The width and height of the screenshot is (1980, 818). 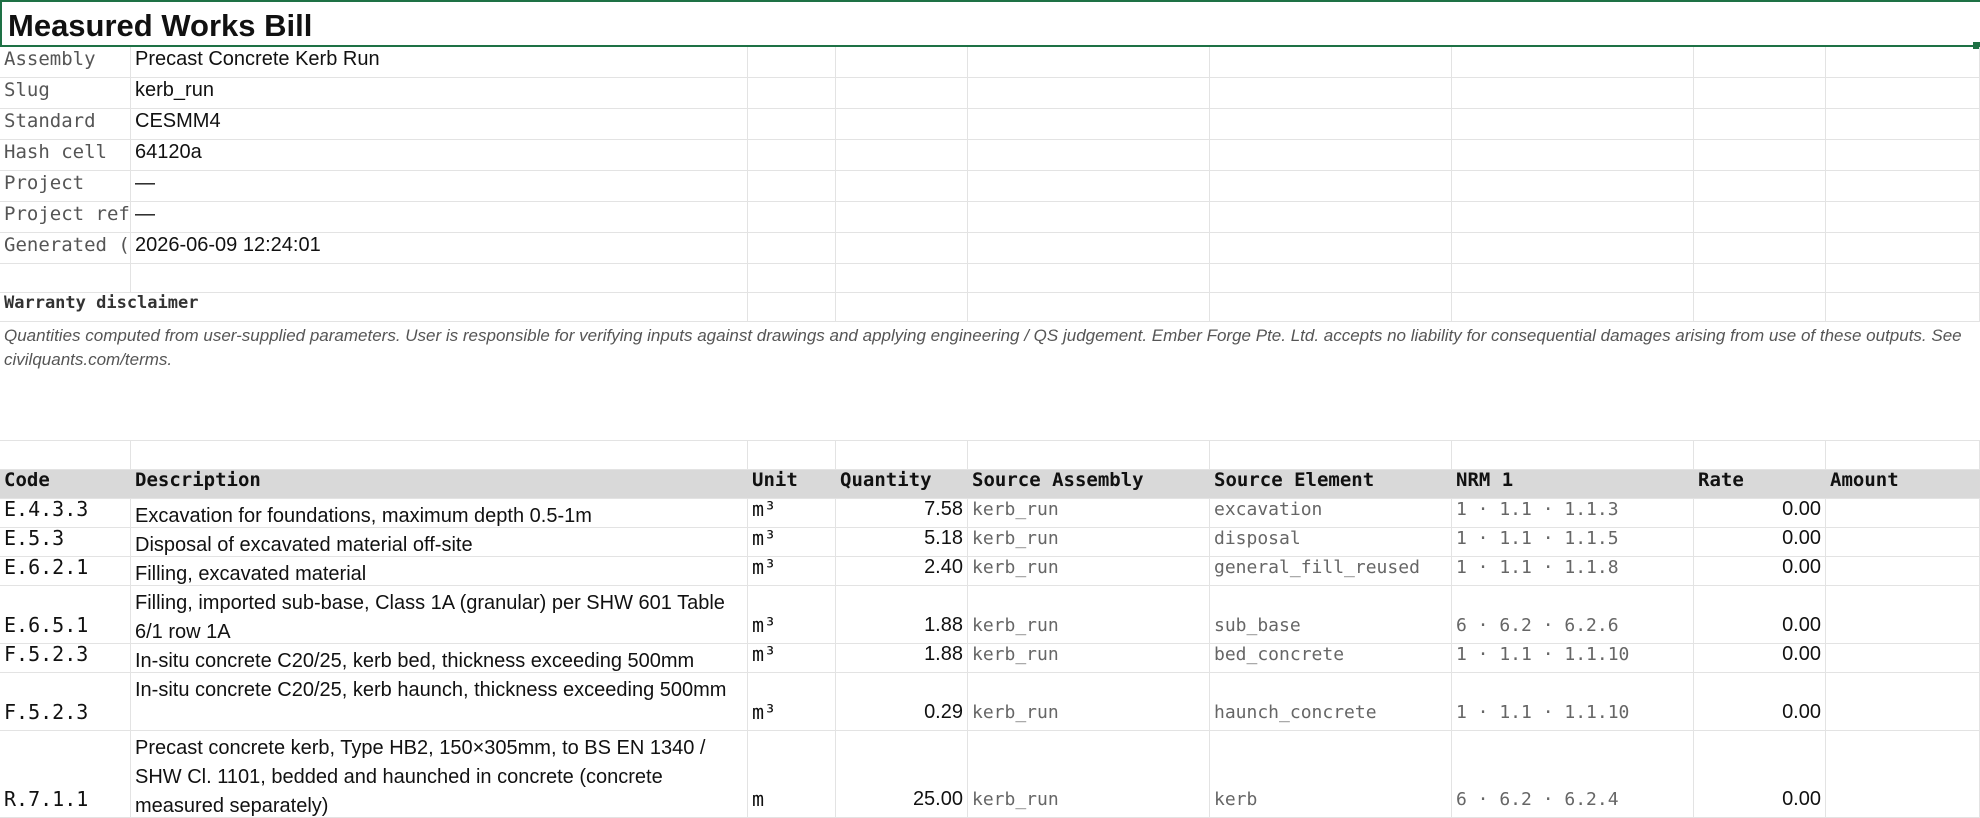 What do you see at coordinates (902, 542) in the screenshot?
I see `quantity-cell: 5.18` at bounding box center [902, 542].